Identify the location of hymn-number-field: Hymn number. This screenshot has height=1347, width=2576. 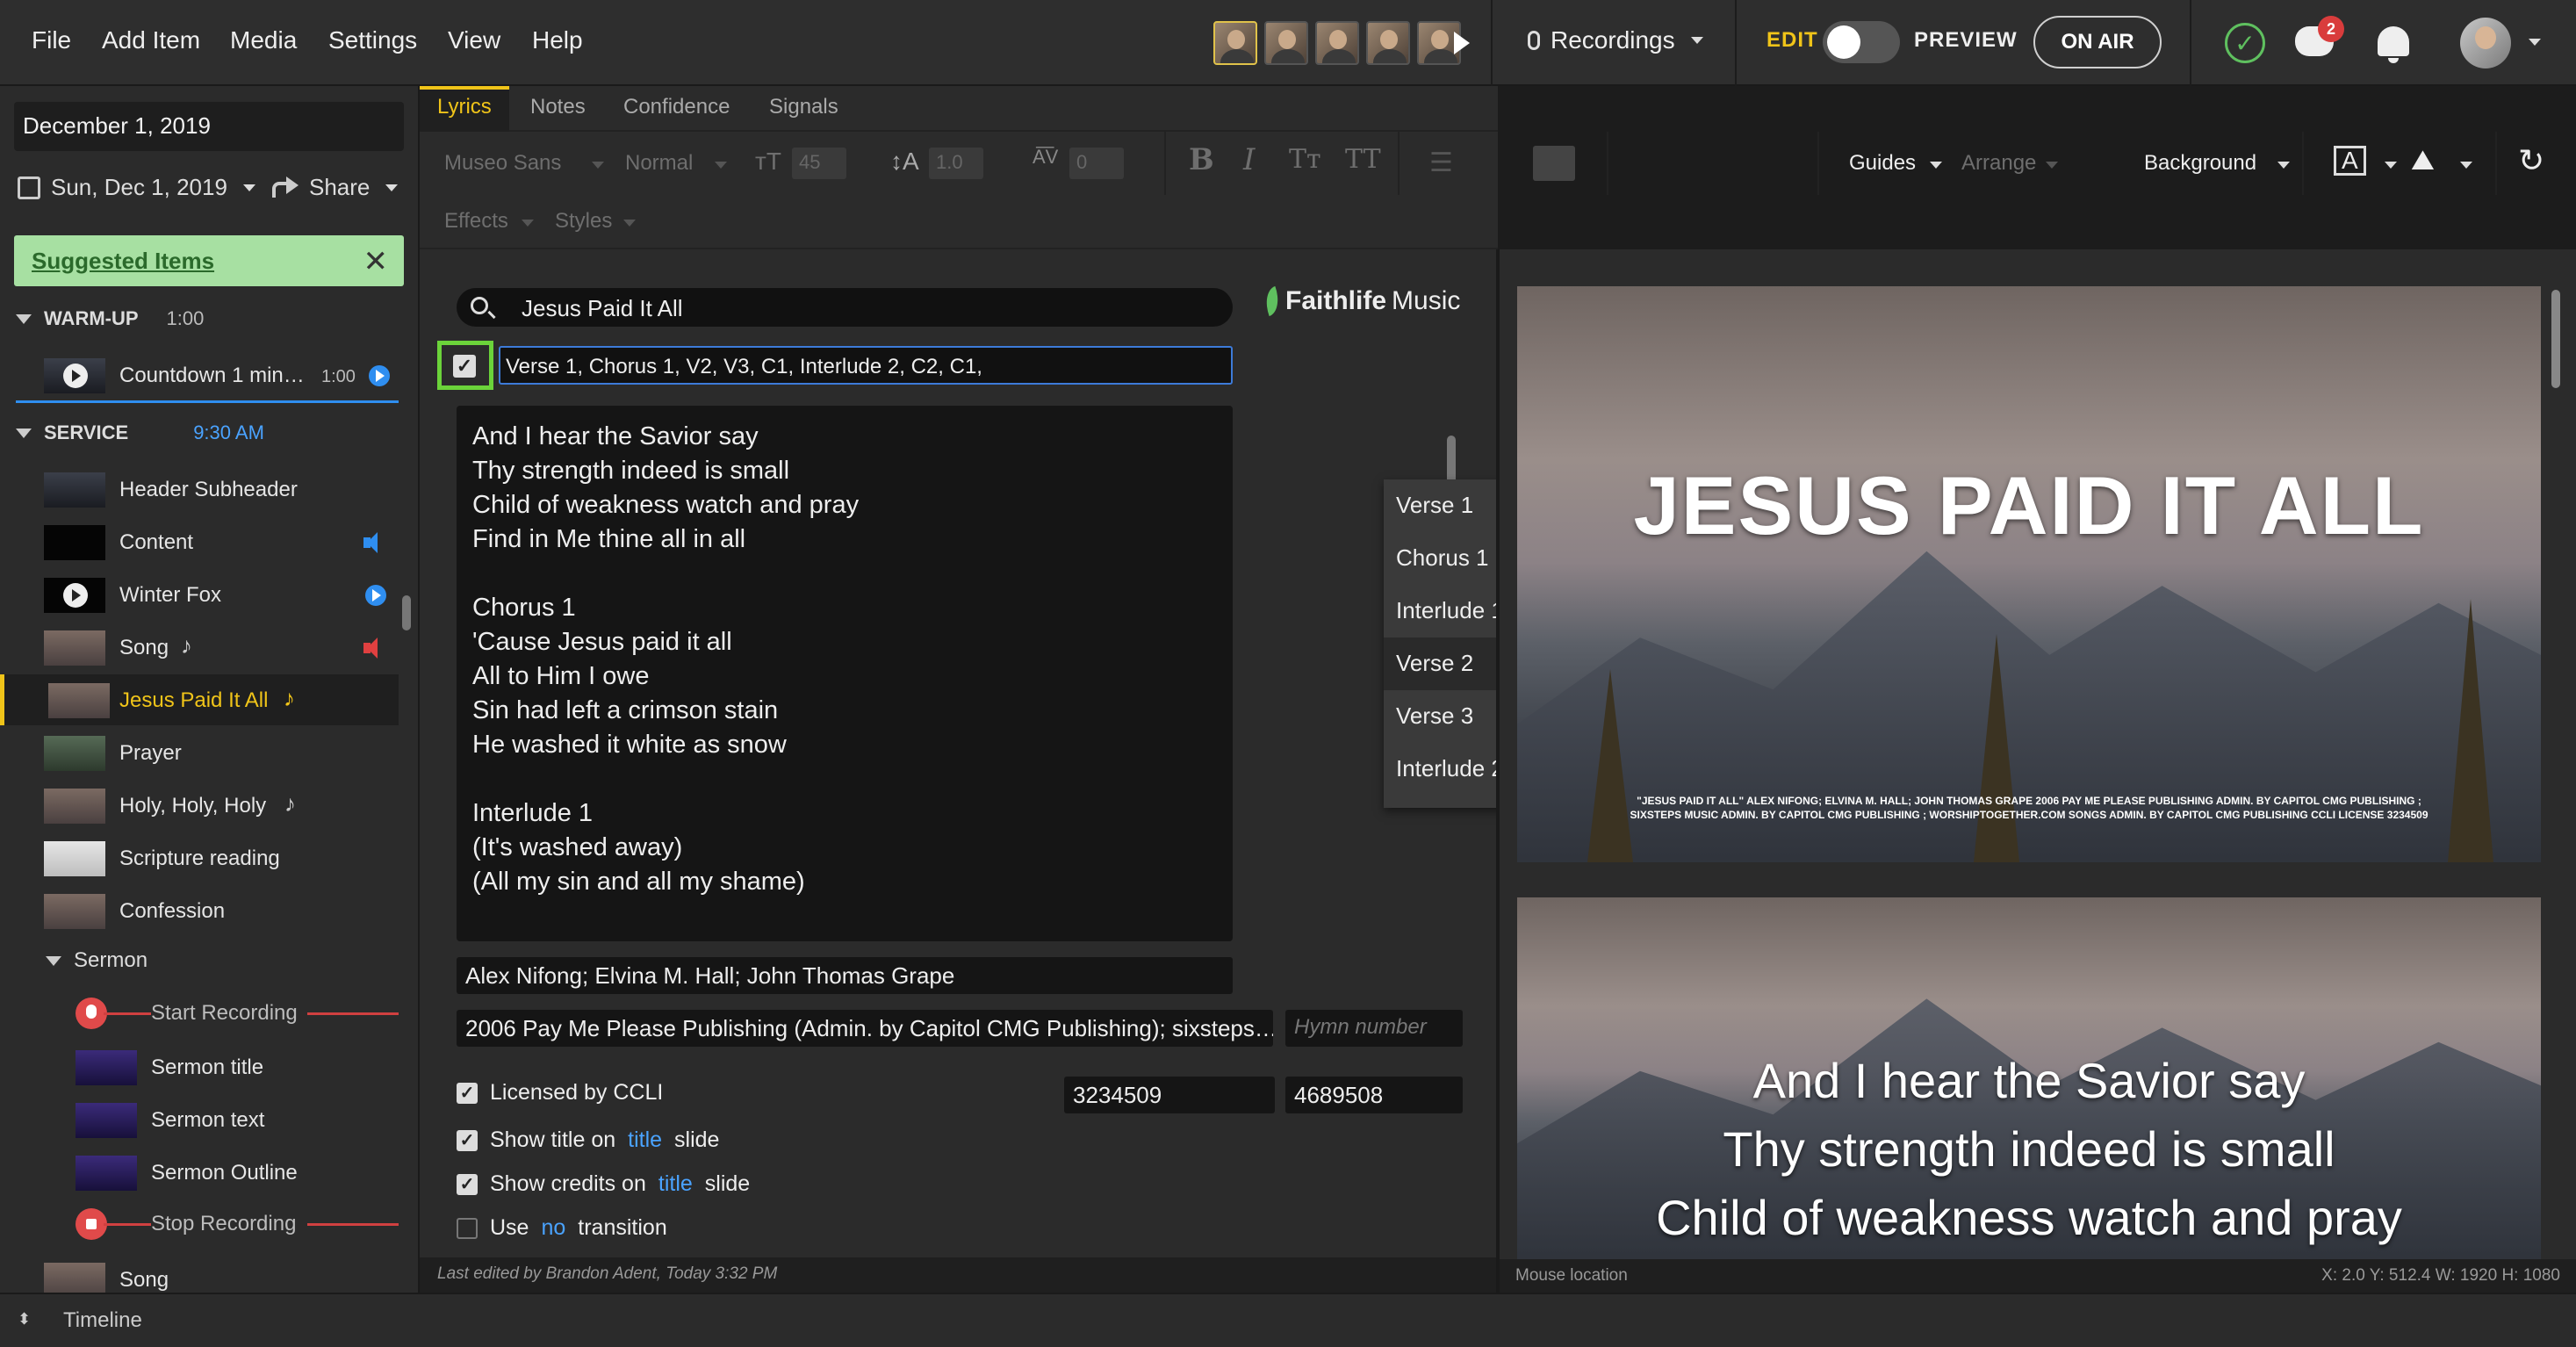
(1374, 1028).